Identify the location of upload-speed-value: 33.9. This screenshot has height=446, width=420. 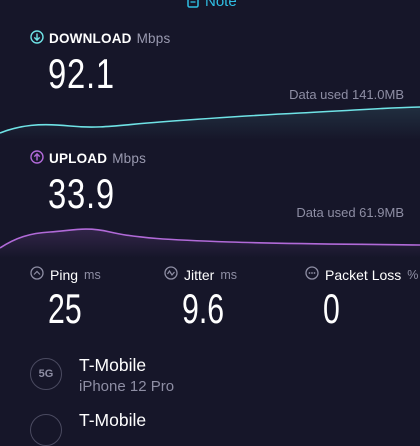
(81, 193).